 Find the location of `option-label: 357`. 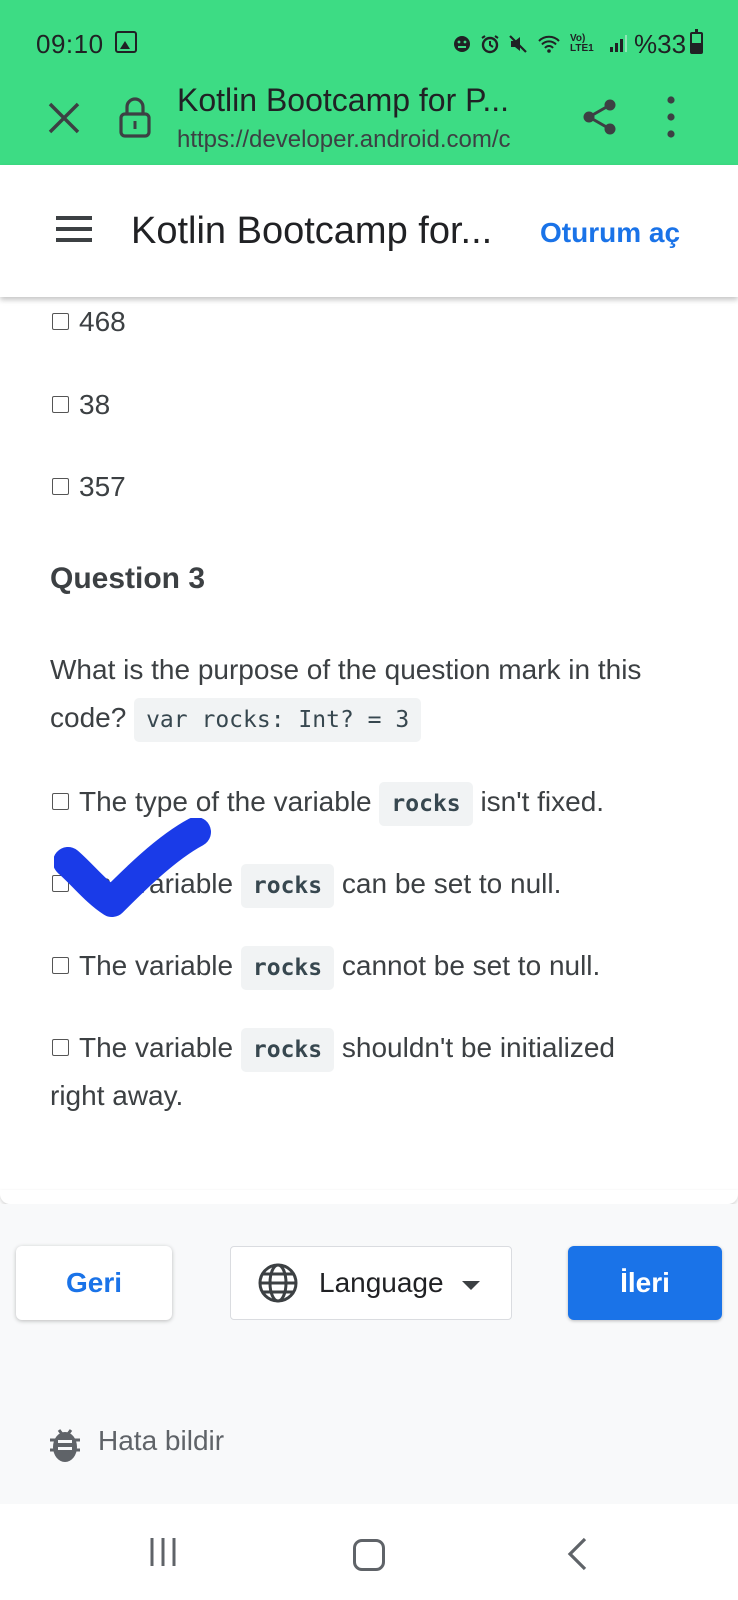

option-label: 357 is located at coordinates (102, 486).